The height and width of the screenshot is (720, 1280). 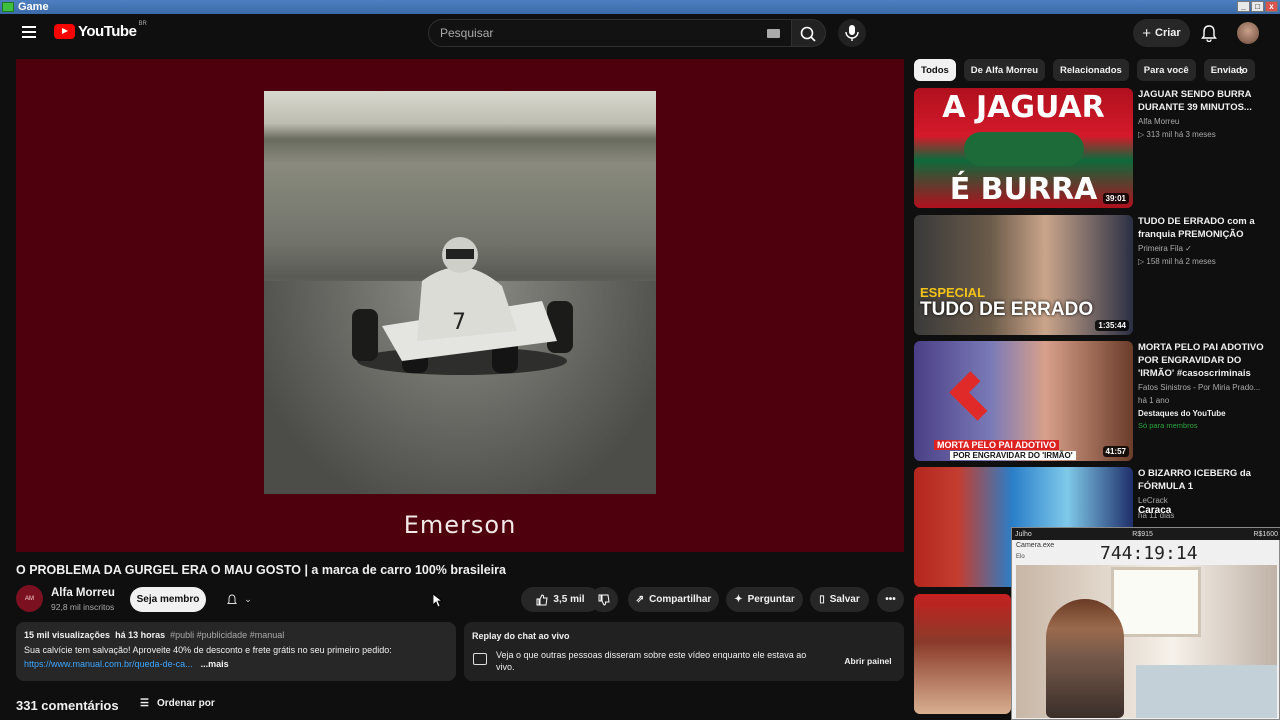 What do you see at coordinates (680, 599) in the screenshot?
I see `share-label: Compartilhar` at bounding box center [680, 599].